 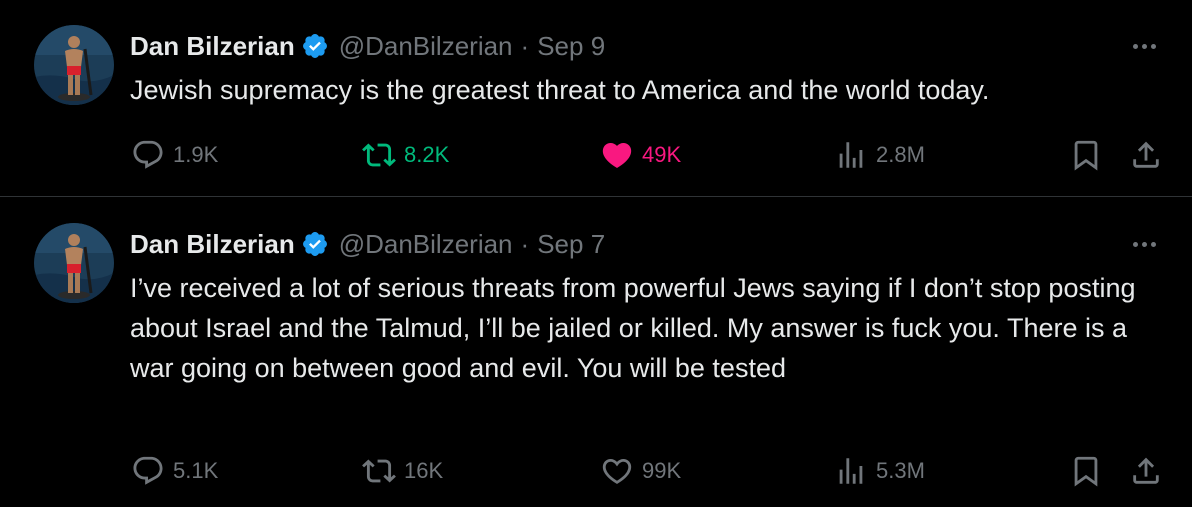 What do you see at coordinates (640, 471) in the screenshot?
I see `like-button: 99K` at bounding box center [640, 471].